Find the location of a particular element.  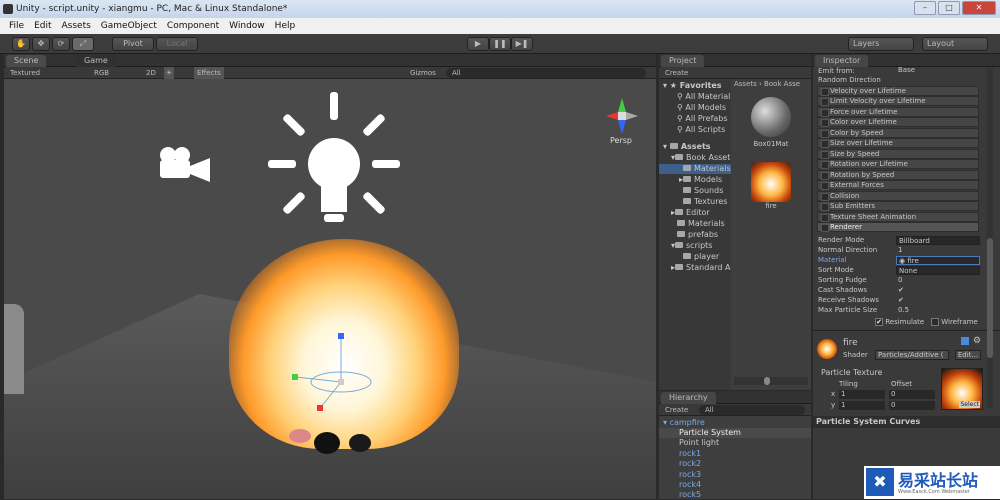

material-thumbnail is located at coordinates (771, 117).